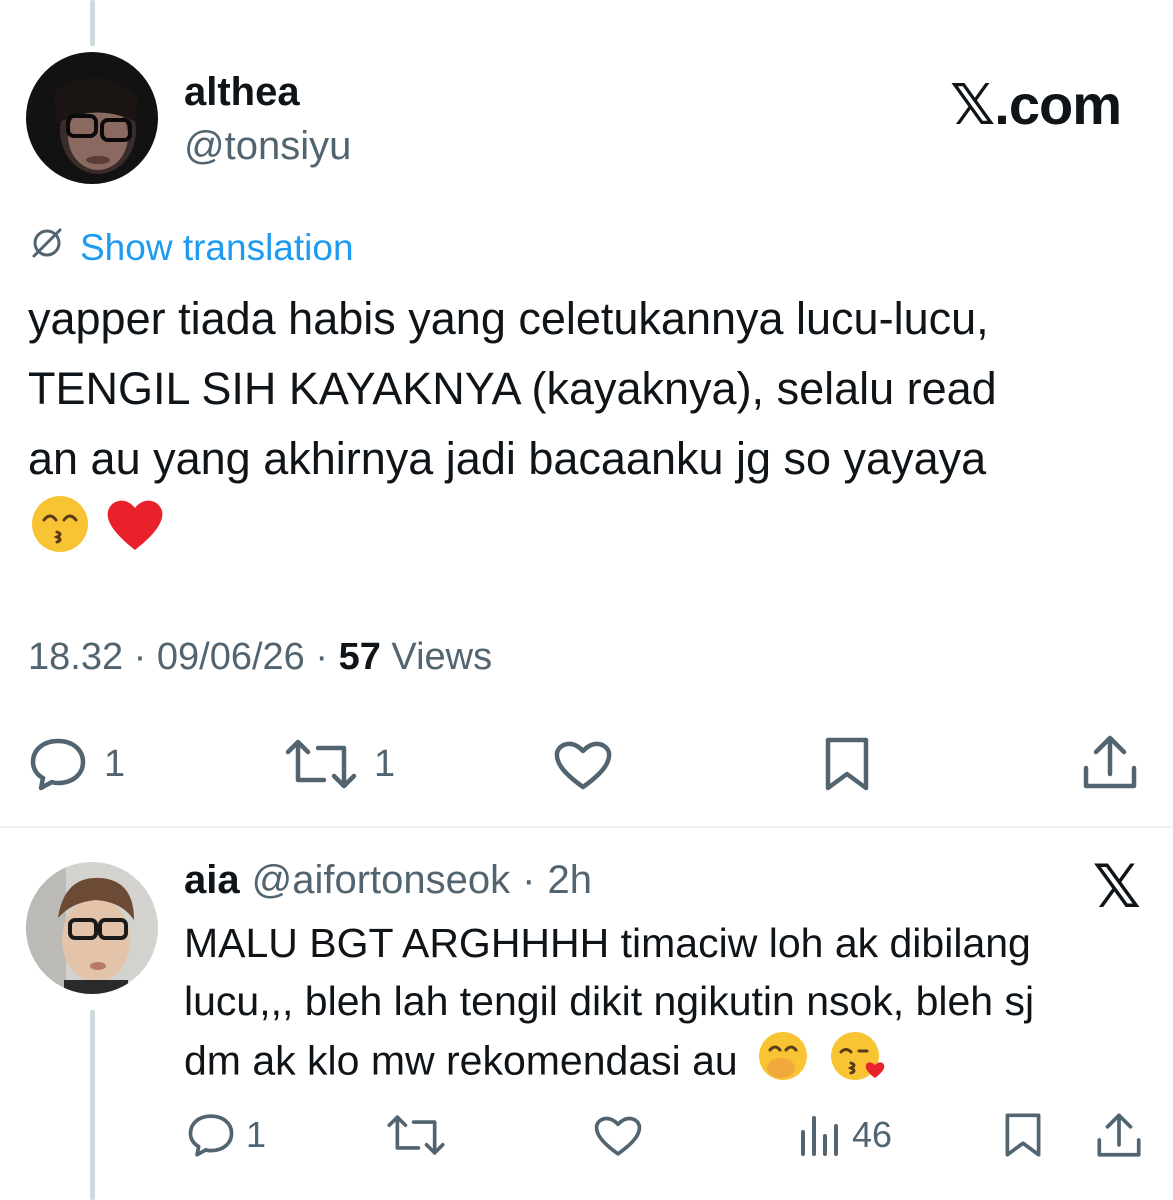 This screenshot has width=1173, height=1200. Describe the element at coordinates (212, 880) in the screenshot. I see `reply-author-name: aia` at that location.